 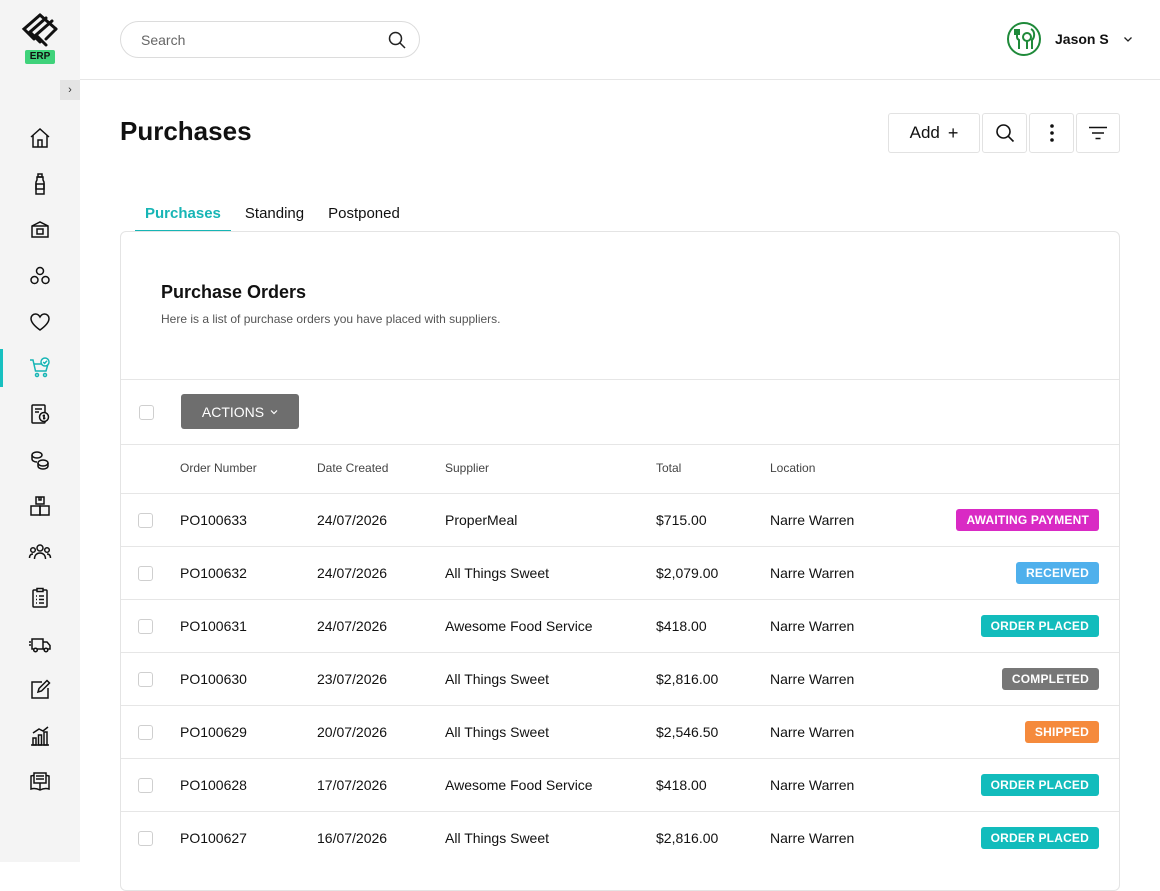 What do you see at coordinates (352, 838) in the screenshot?
I see `cell-date: 16/07/2026` at bounding box center [352, 838].